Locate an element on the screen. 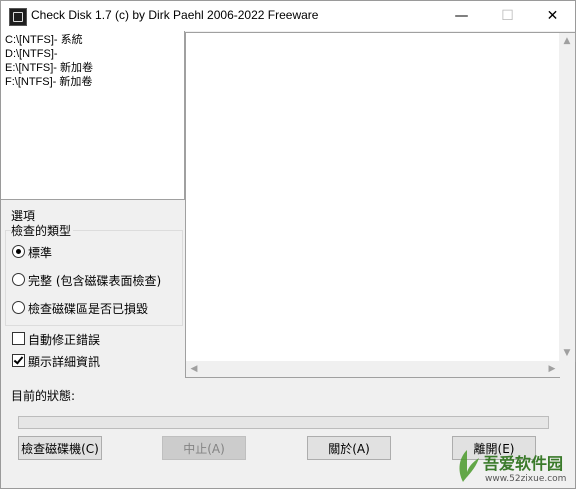 This screenshot has width=576, height=489. standard-radio is located at coordinates (18, 251).